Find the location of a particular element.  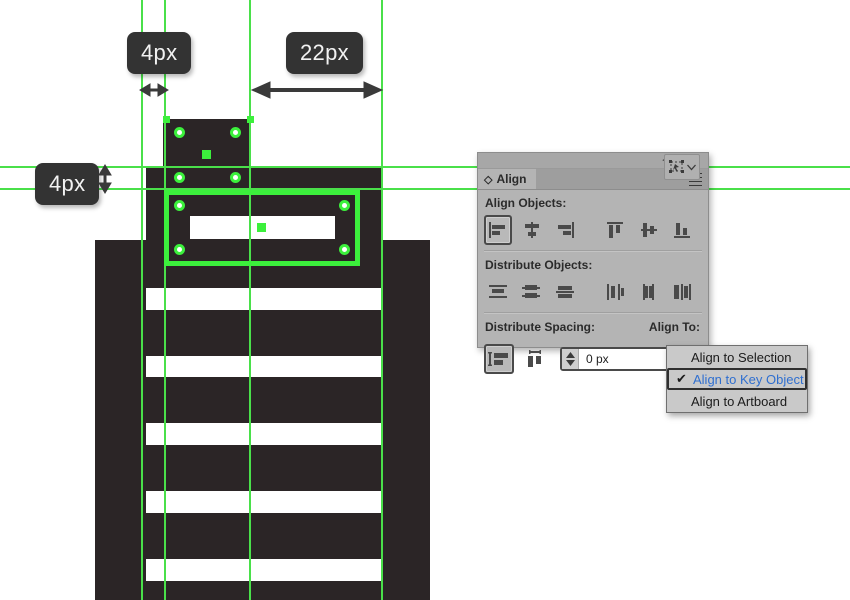

horizontal-align-left-button is located at coordinates (498, 230).